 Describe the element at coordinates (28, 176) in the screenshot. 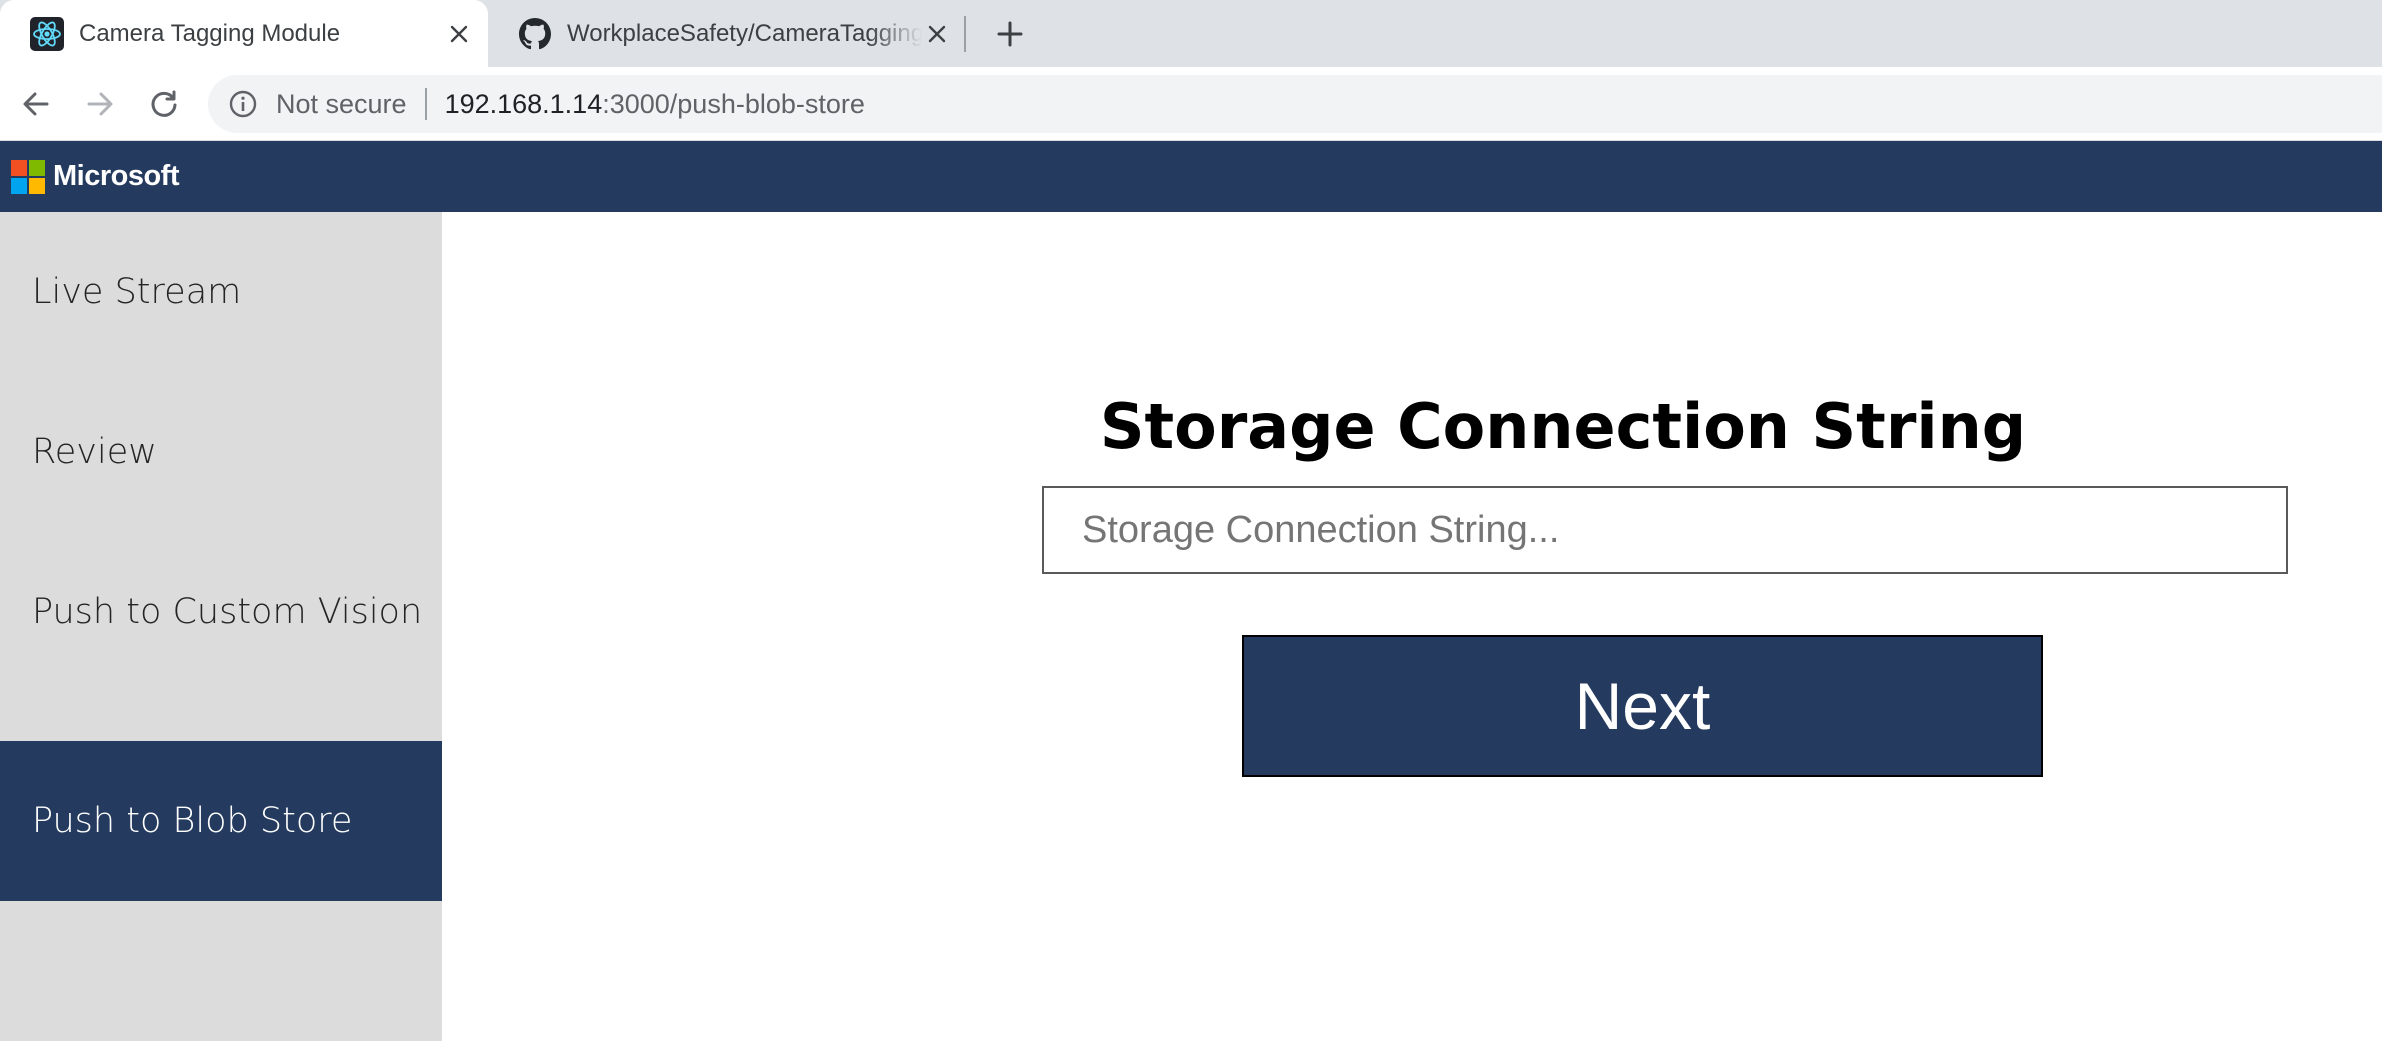

I see `microsoft-logo-icon` at that location.